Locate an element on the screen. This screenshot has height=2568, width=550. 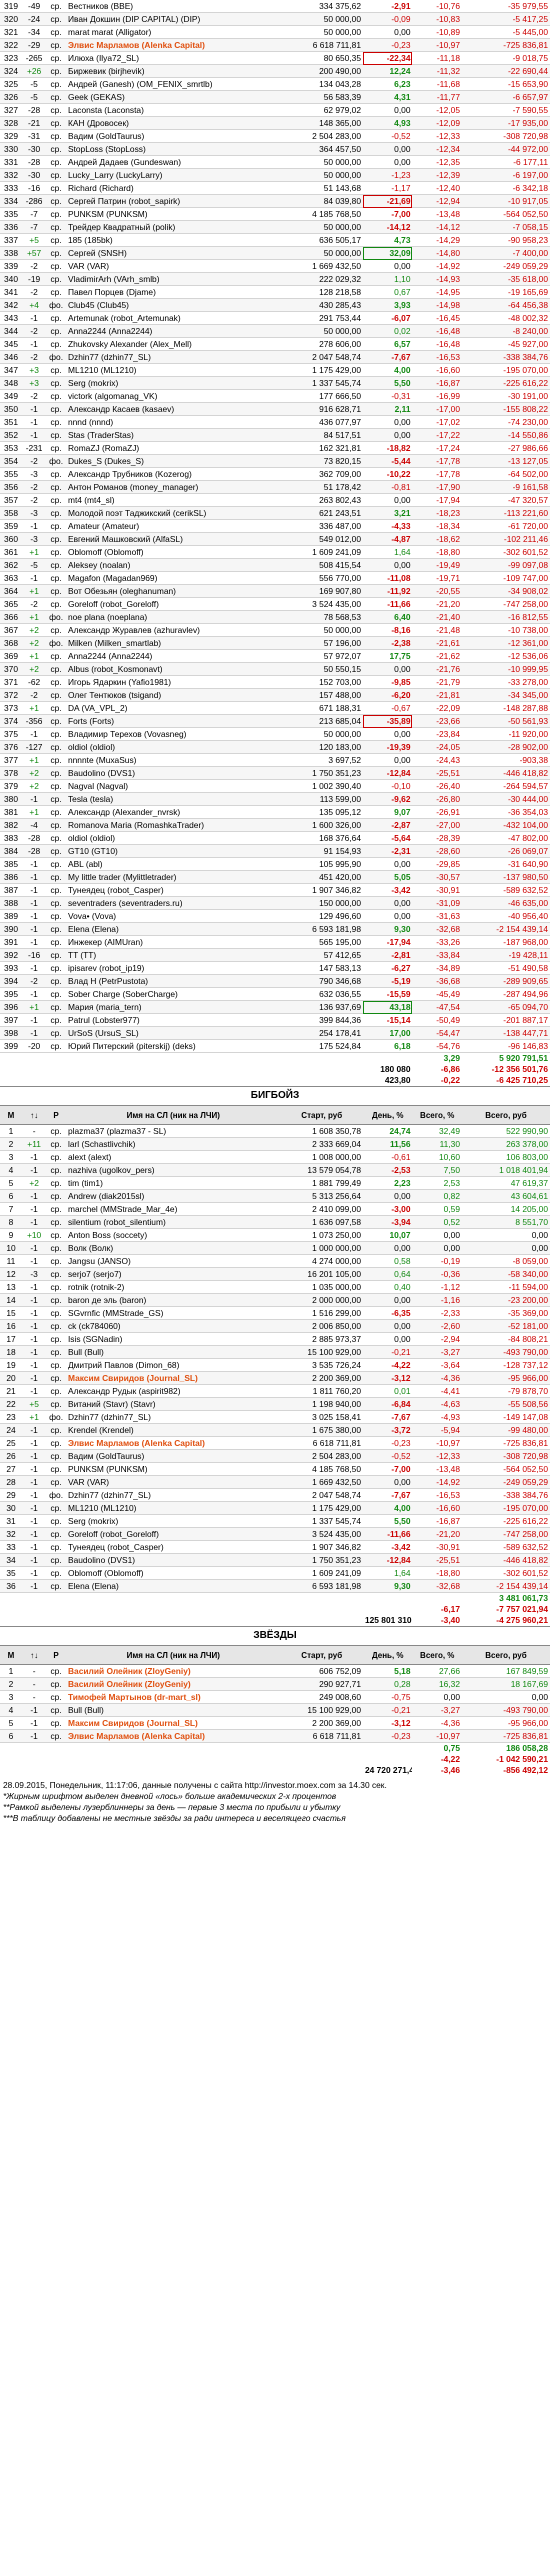
rank-cell: 340 is located at coordinates (11, 279).